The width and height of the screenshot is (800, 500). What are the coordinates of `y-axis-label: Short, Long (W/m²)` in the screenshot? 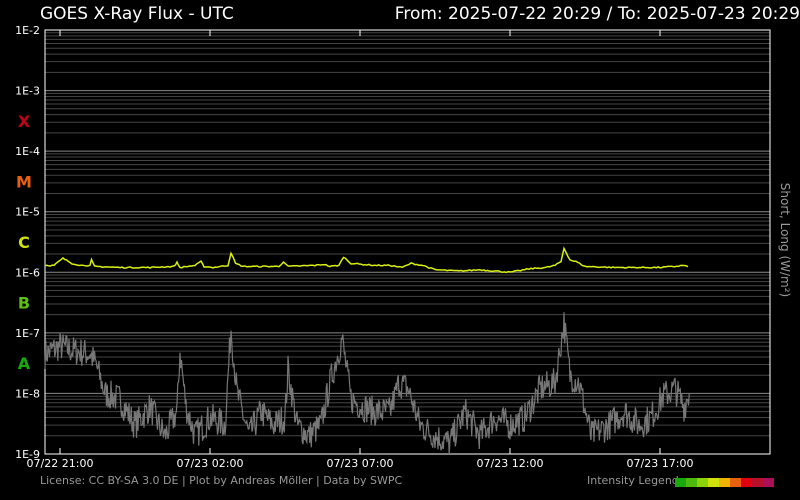 It's located at (785, 240).